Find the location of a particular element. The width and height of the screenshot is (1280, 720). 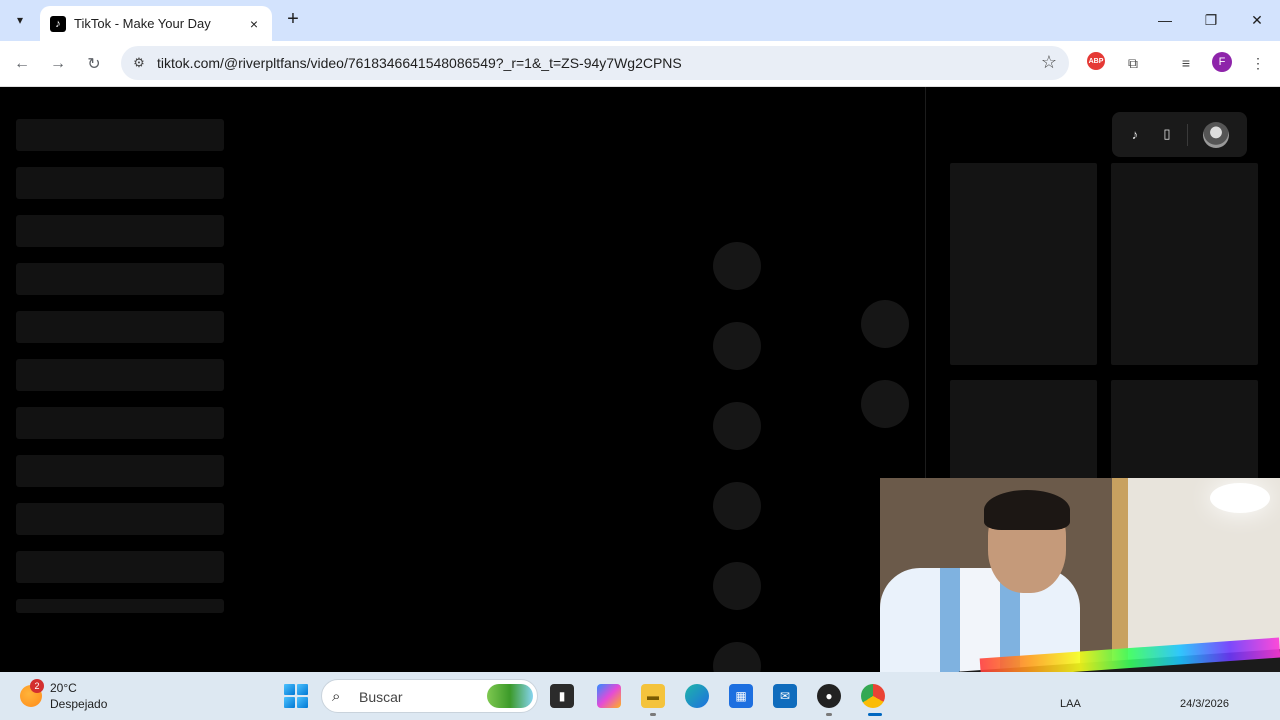

store-icon: ▦ is located at coordinates (741, 696).